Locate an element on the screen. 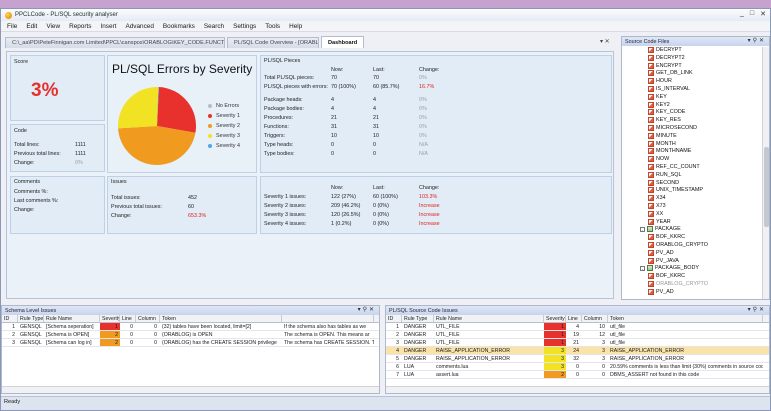 This screenshot has height=411, width=771. table-row: 1 DANGER UTL_FILE 1 4 10 utl_file is located at coordinates (577, 327).